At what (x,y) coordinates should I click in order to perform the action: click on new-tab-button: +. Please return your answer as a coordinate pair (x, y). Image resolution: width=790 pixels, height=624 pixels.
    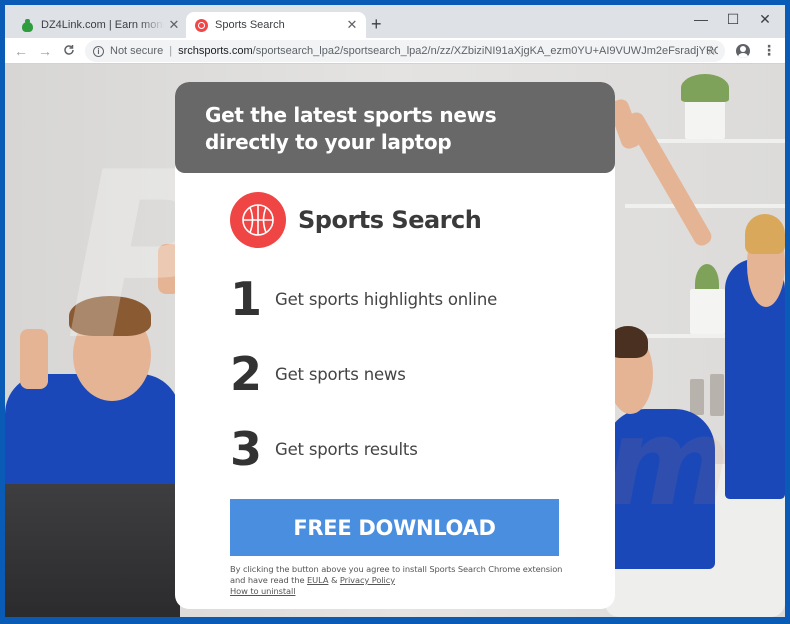
    Looking at the image, I should click on (376, 24).